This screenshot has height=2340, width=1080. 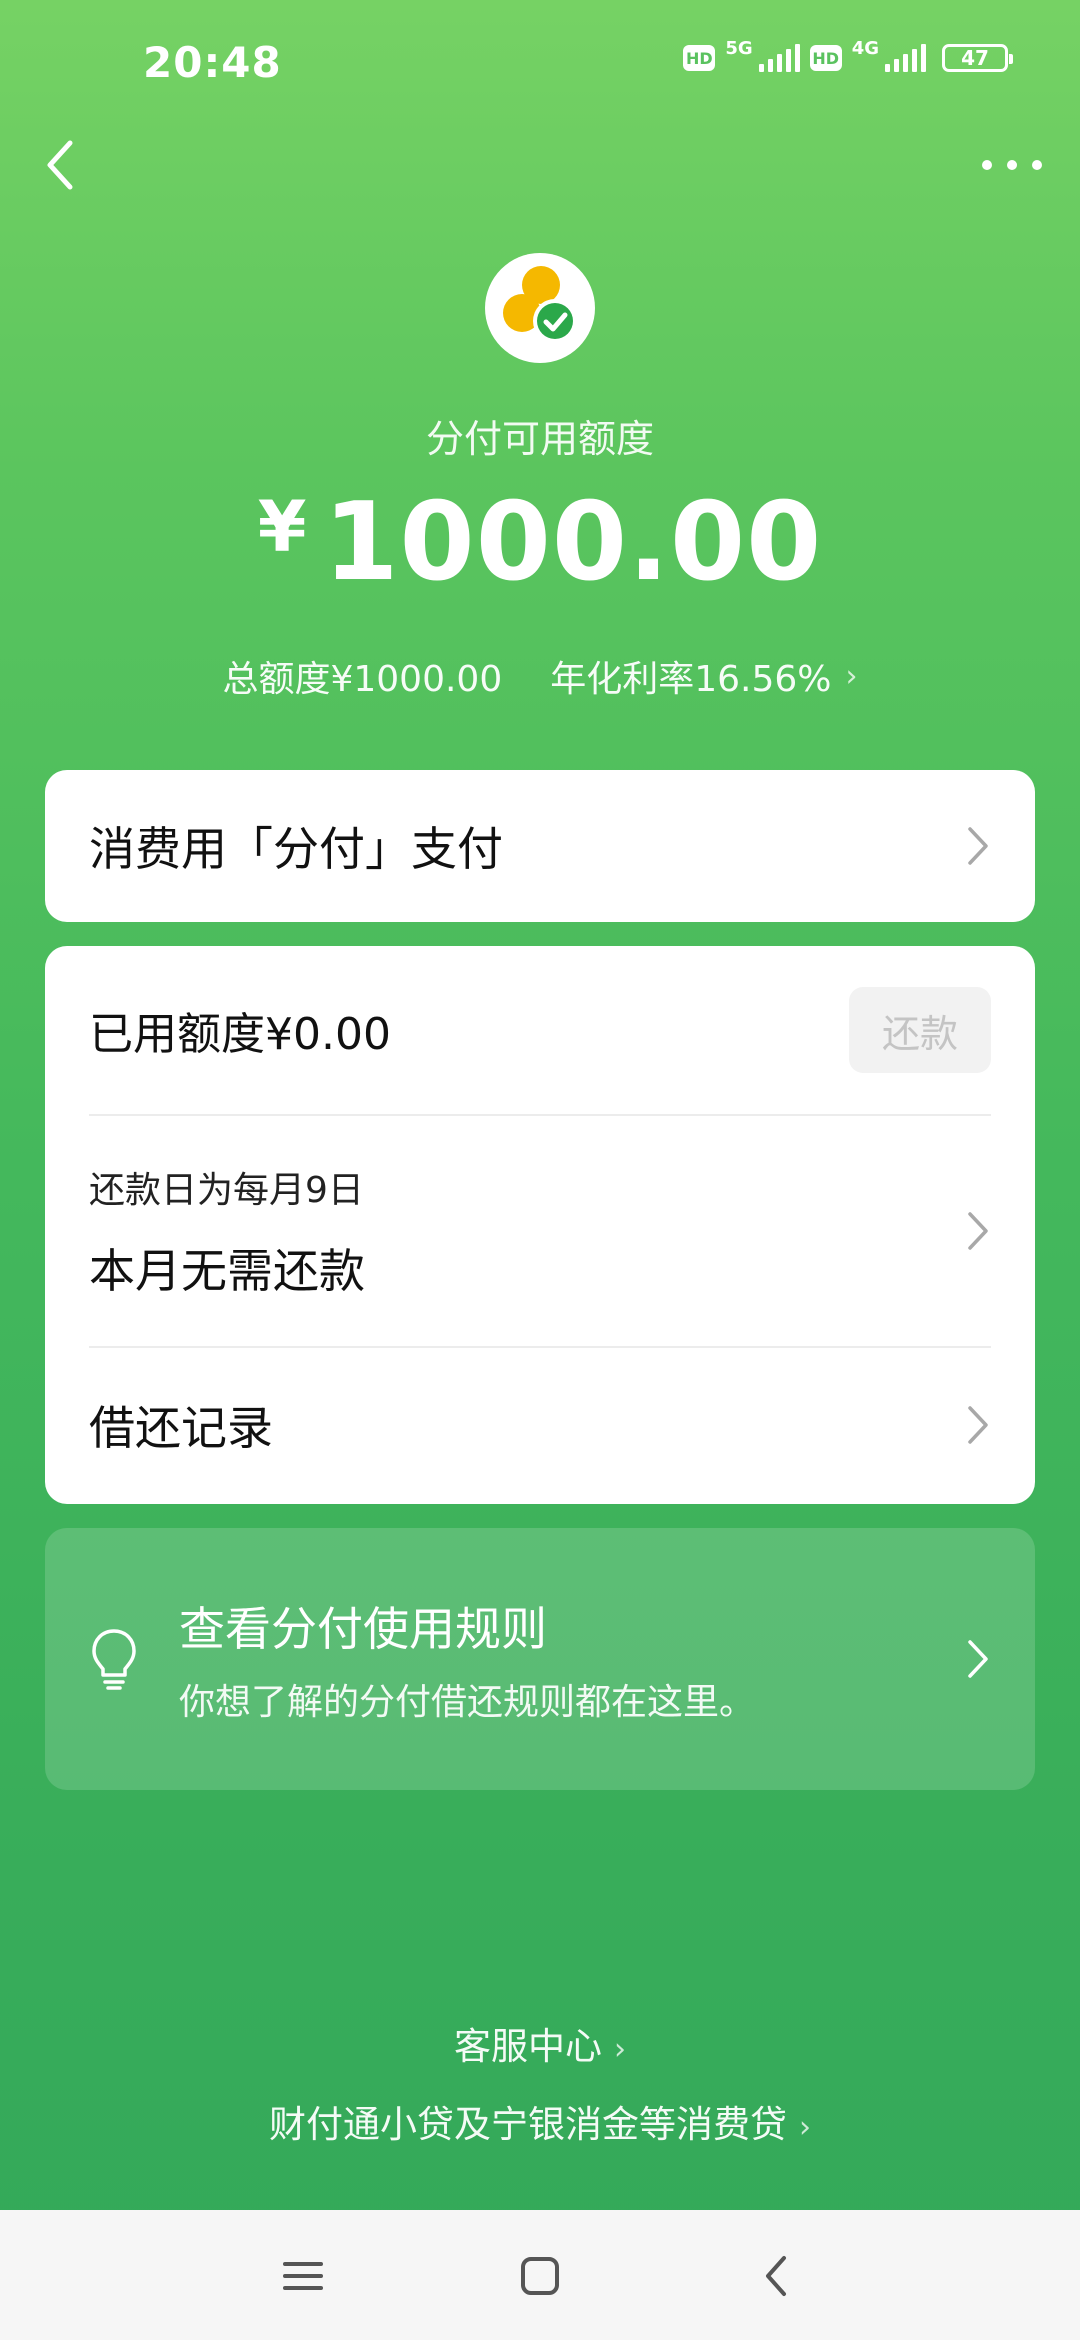 What do you see at coordinates (920, 1030) in the screenshot?
I see `repay-button: 还款` at bounding box center [920, 1030].